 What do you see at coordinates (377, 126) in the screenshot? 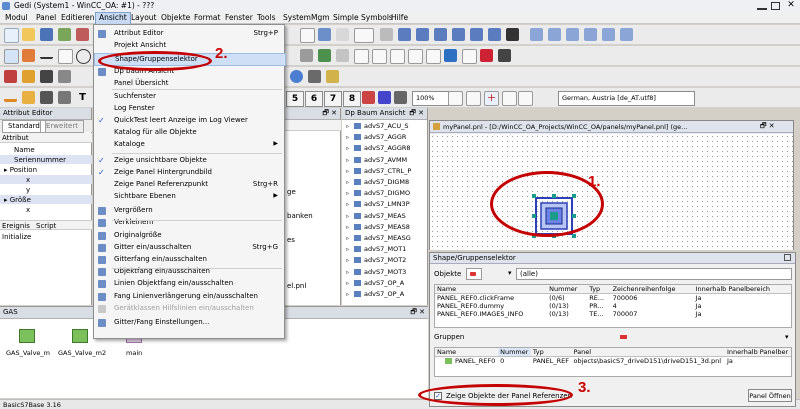
I see `dp-tree-item: ▹ advS7_ACU_S` at bounding box center [377, 126].